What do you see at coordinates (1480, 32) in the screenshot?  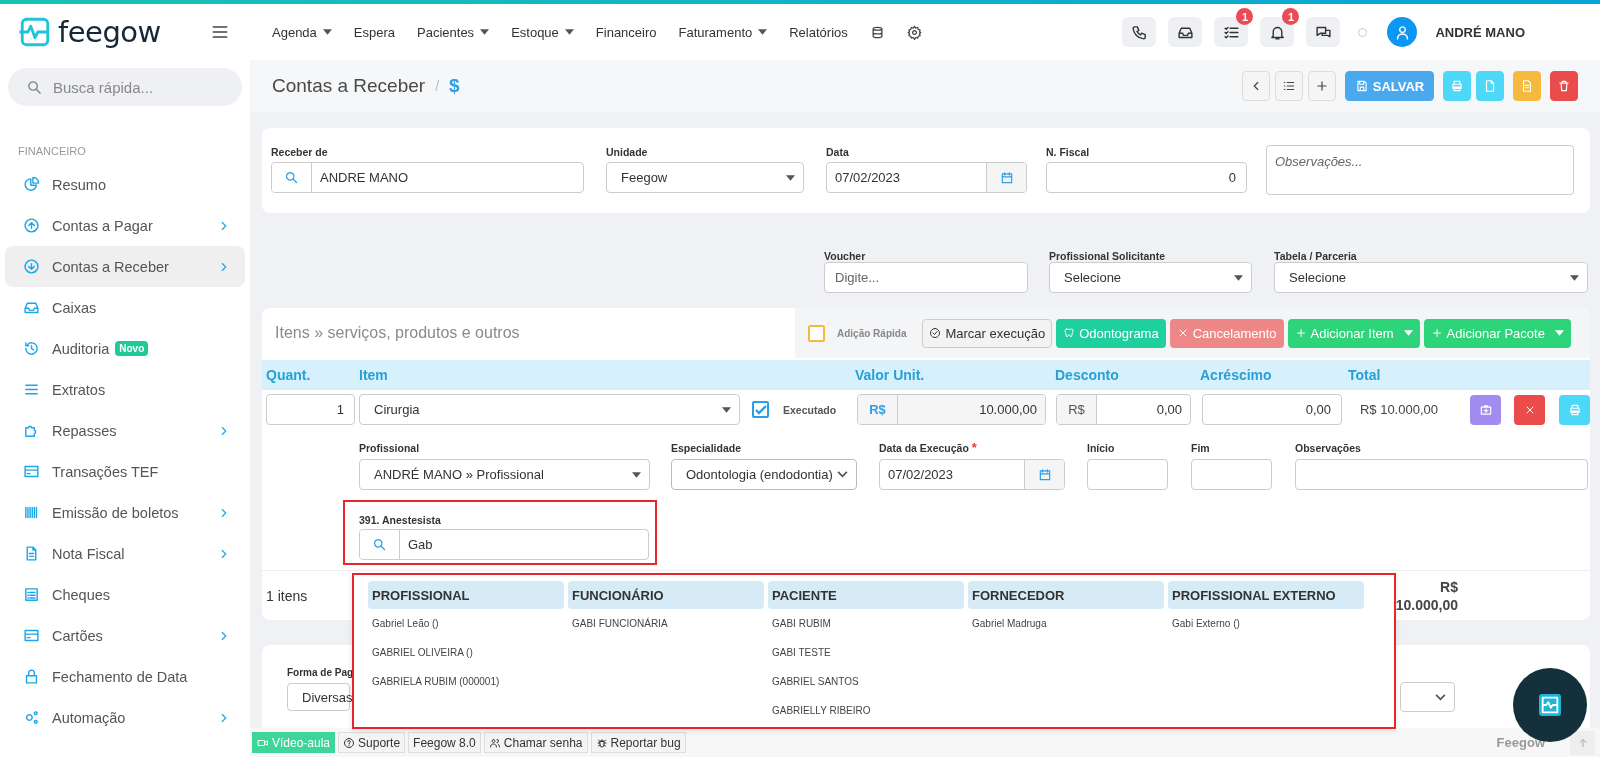 I see `user-name: ANDRÉ MANO` at bounding box center [1480, 32].